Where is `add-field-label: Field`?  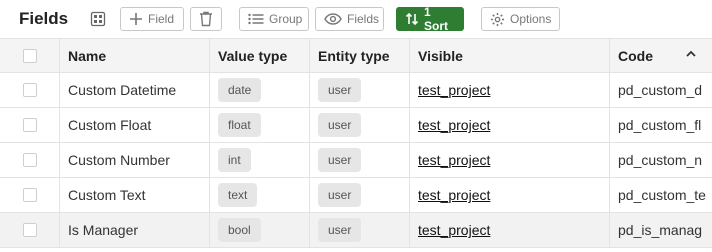
add-field-label: Field is located at coordinates (161, 19).